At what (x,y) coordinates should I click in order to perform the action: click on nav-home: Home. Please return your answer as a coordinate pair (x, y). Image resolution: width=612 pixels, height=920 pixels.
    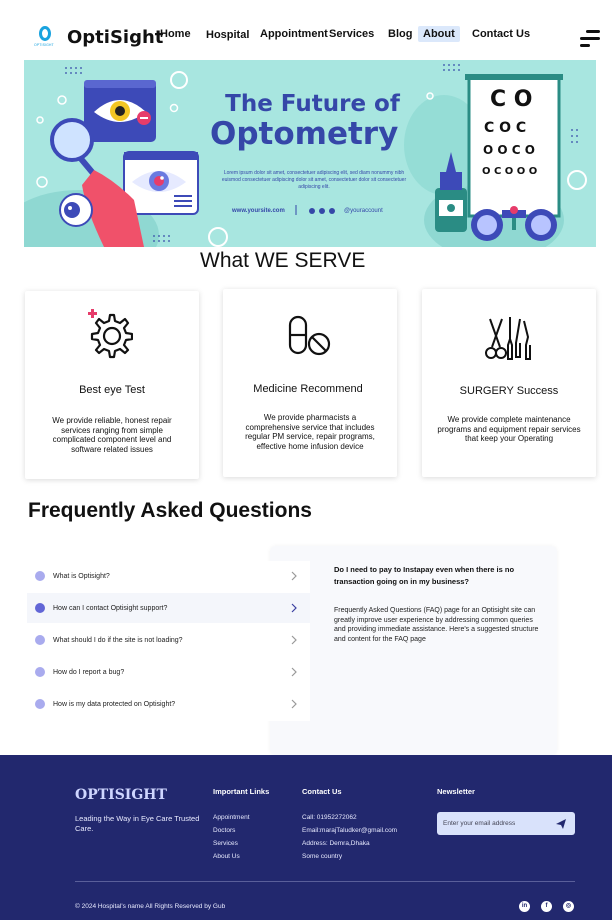
    Looking at the image, I should click on (175, 34).